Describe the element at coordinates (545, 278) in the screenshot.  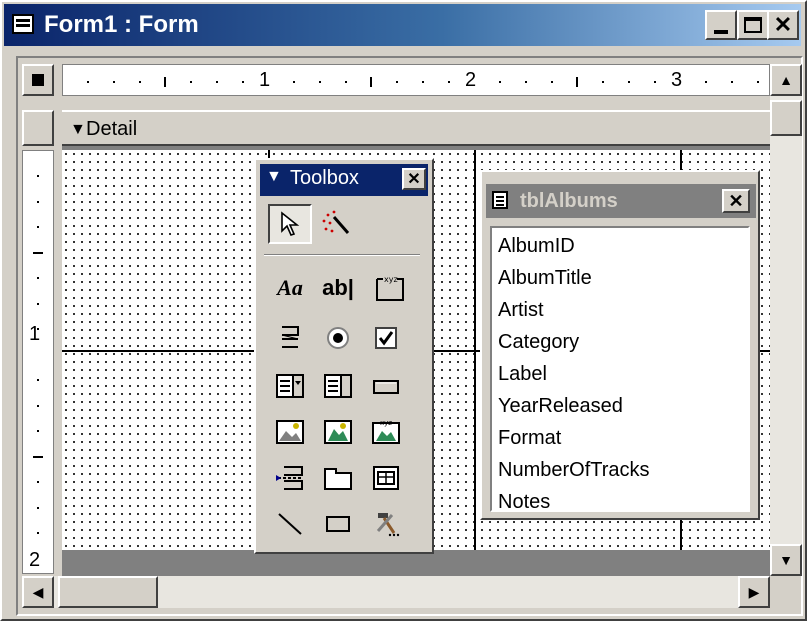
I see `field-item-albumtitle: AlbumTitle` at that location.